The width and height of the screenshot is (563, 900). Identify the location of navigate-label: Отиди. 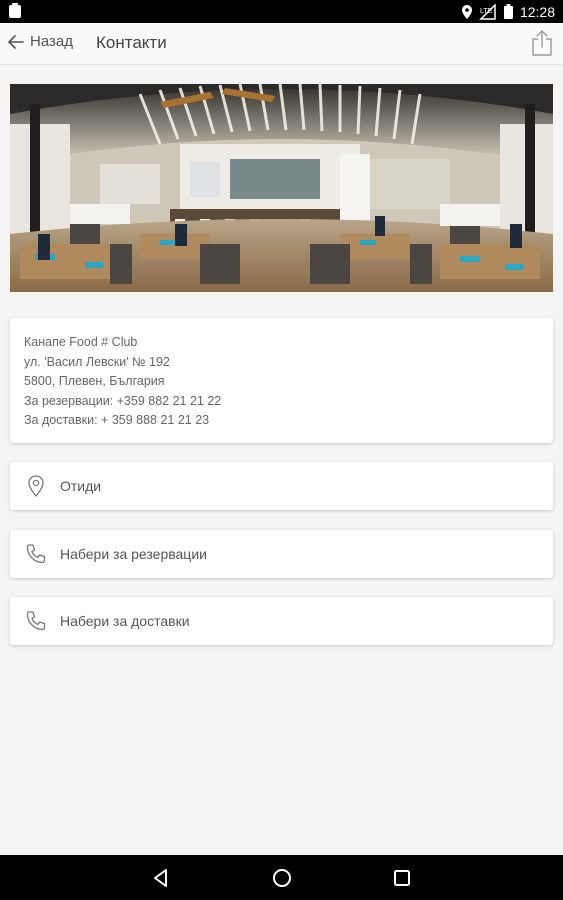
(81, 486).